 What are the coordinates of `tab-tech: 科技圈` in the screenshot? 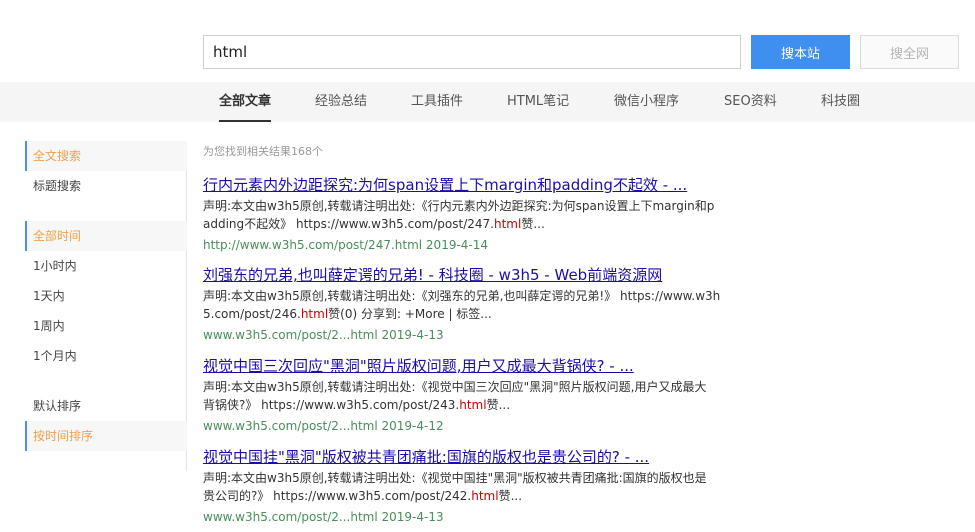 It's located at (840, 102).